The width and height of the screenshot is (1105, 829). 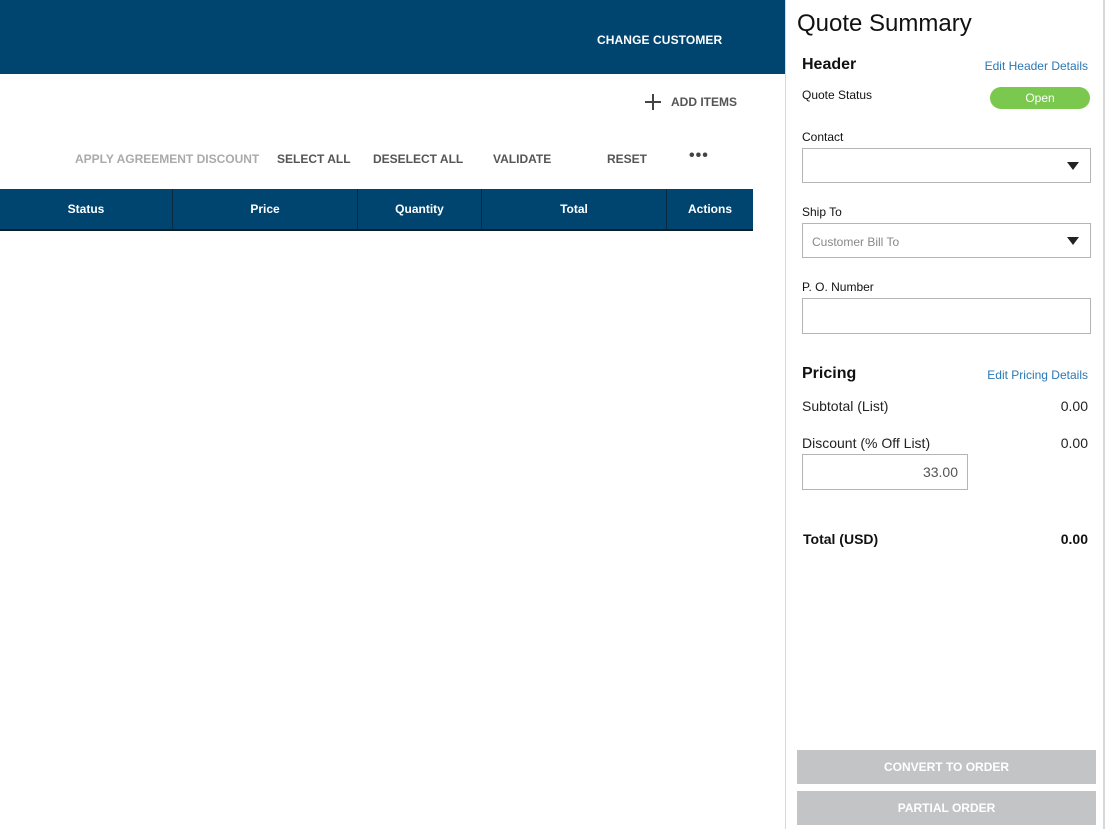 I want to click on reset-button: RESET, so click(x=627, y=159).